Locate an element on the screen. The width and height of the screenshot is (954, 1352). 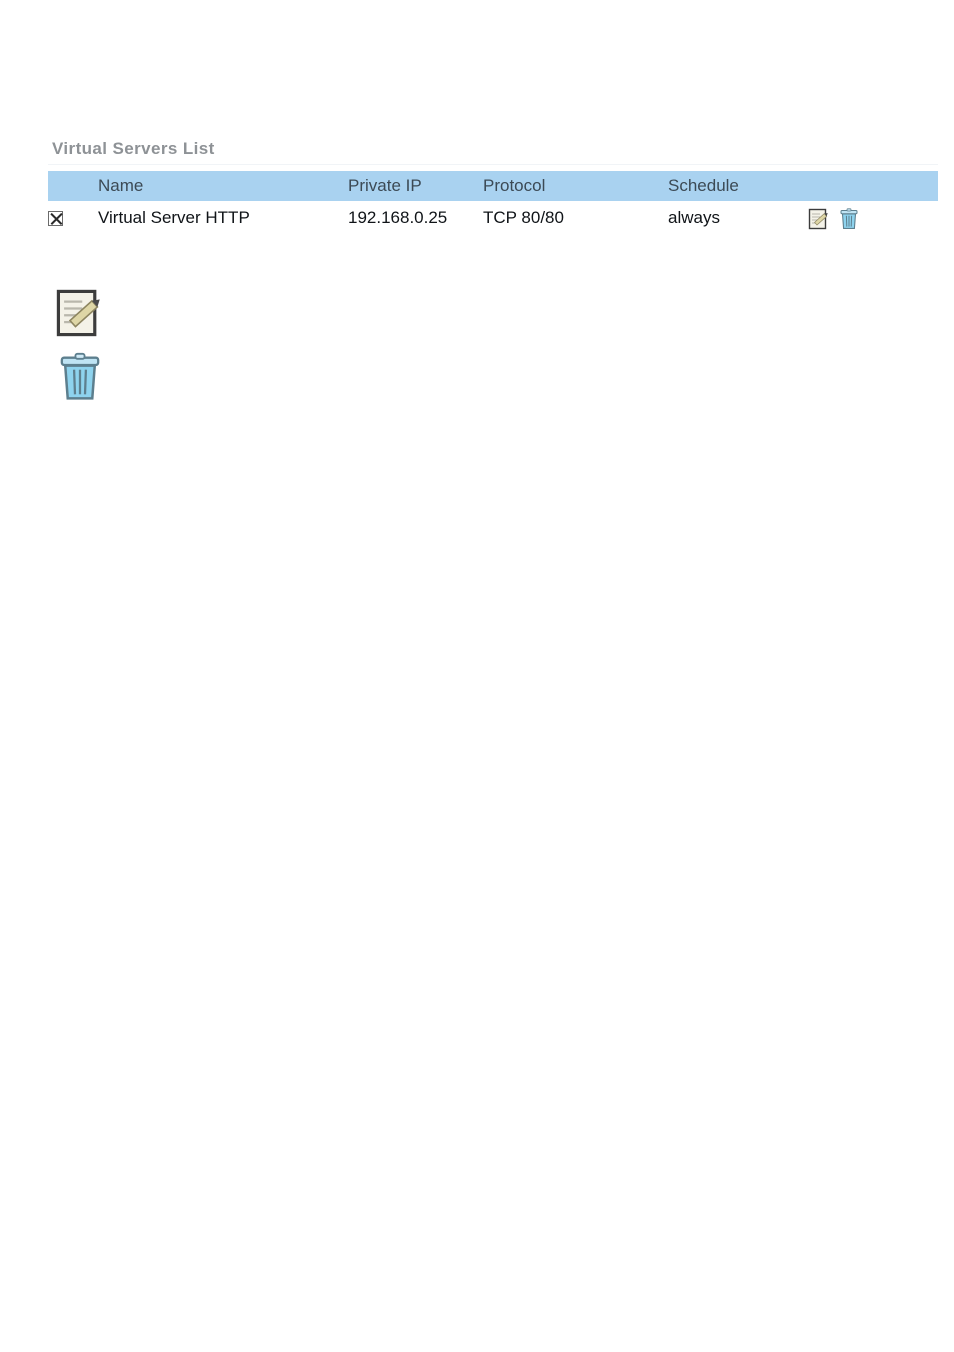
row-name: Virtual Server HTTP is located at coordinates (223, 218).